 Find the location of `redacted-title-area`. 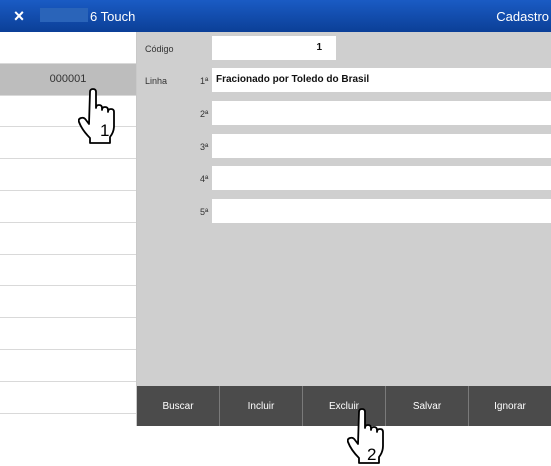

redacted-title-area is located at coordinates (64, 15).